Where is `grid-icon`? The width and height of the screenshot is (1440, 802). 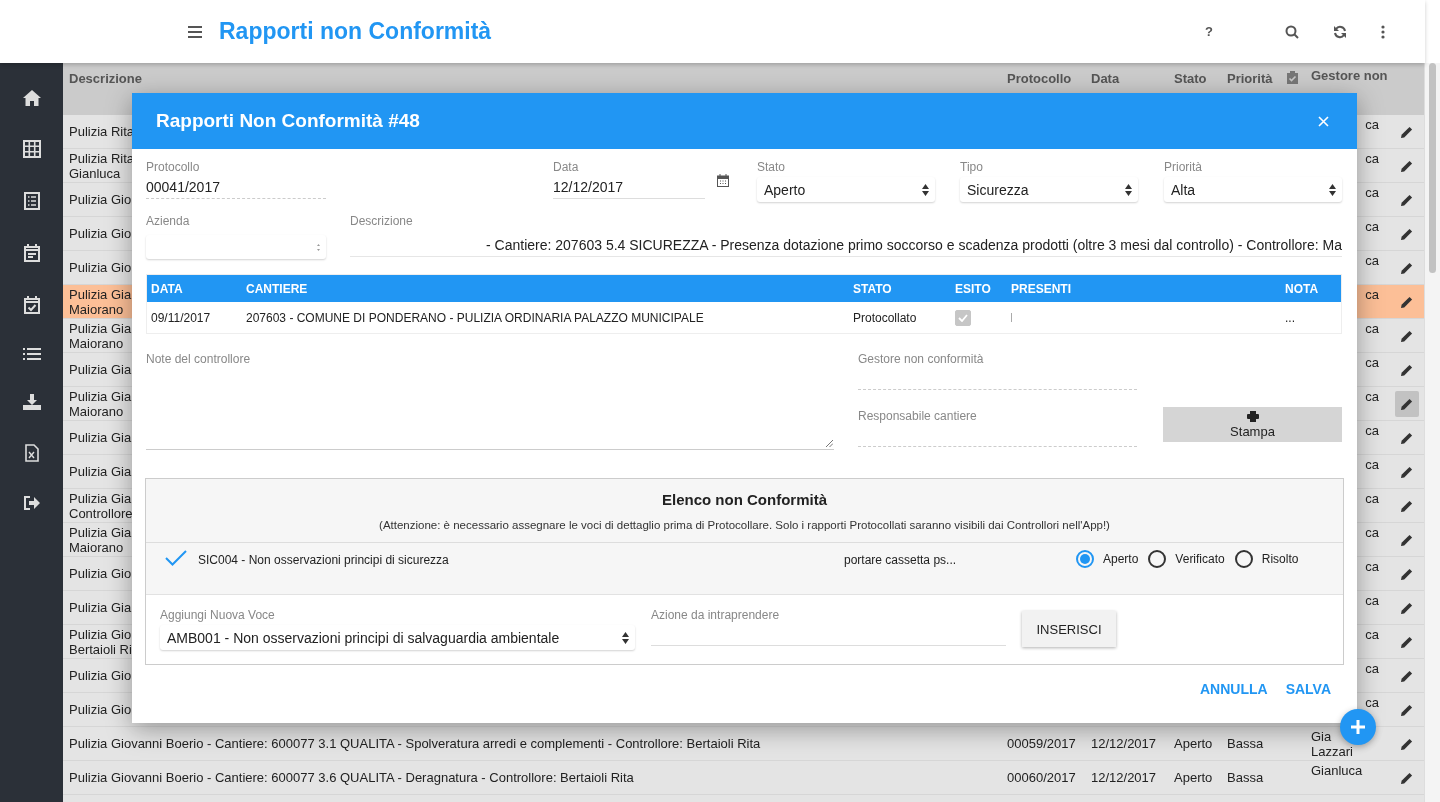 grid-icon is located at coordinates (31, 149).